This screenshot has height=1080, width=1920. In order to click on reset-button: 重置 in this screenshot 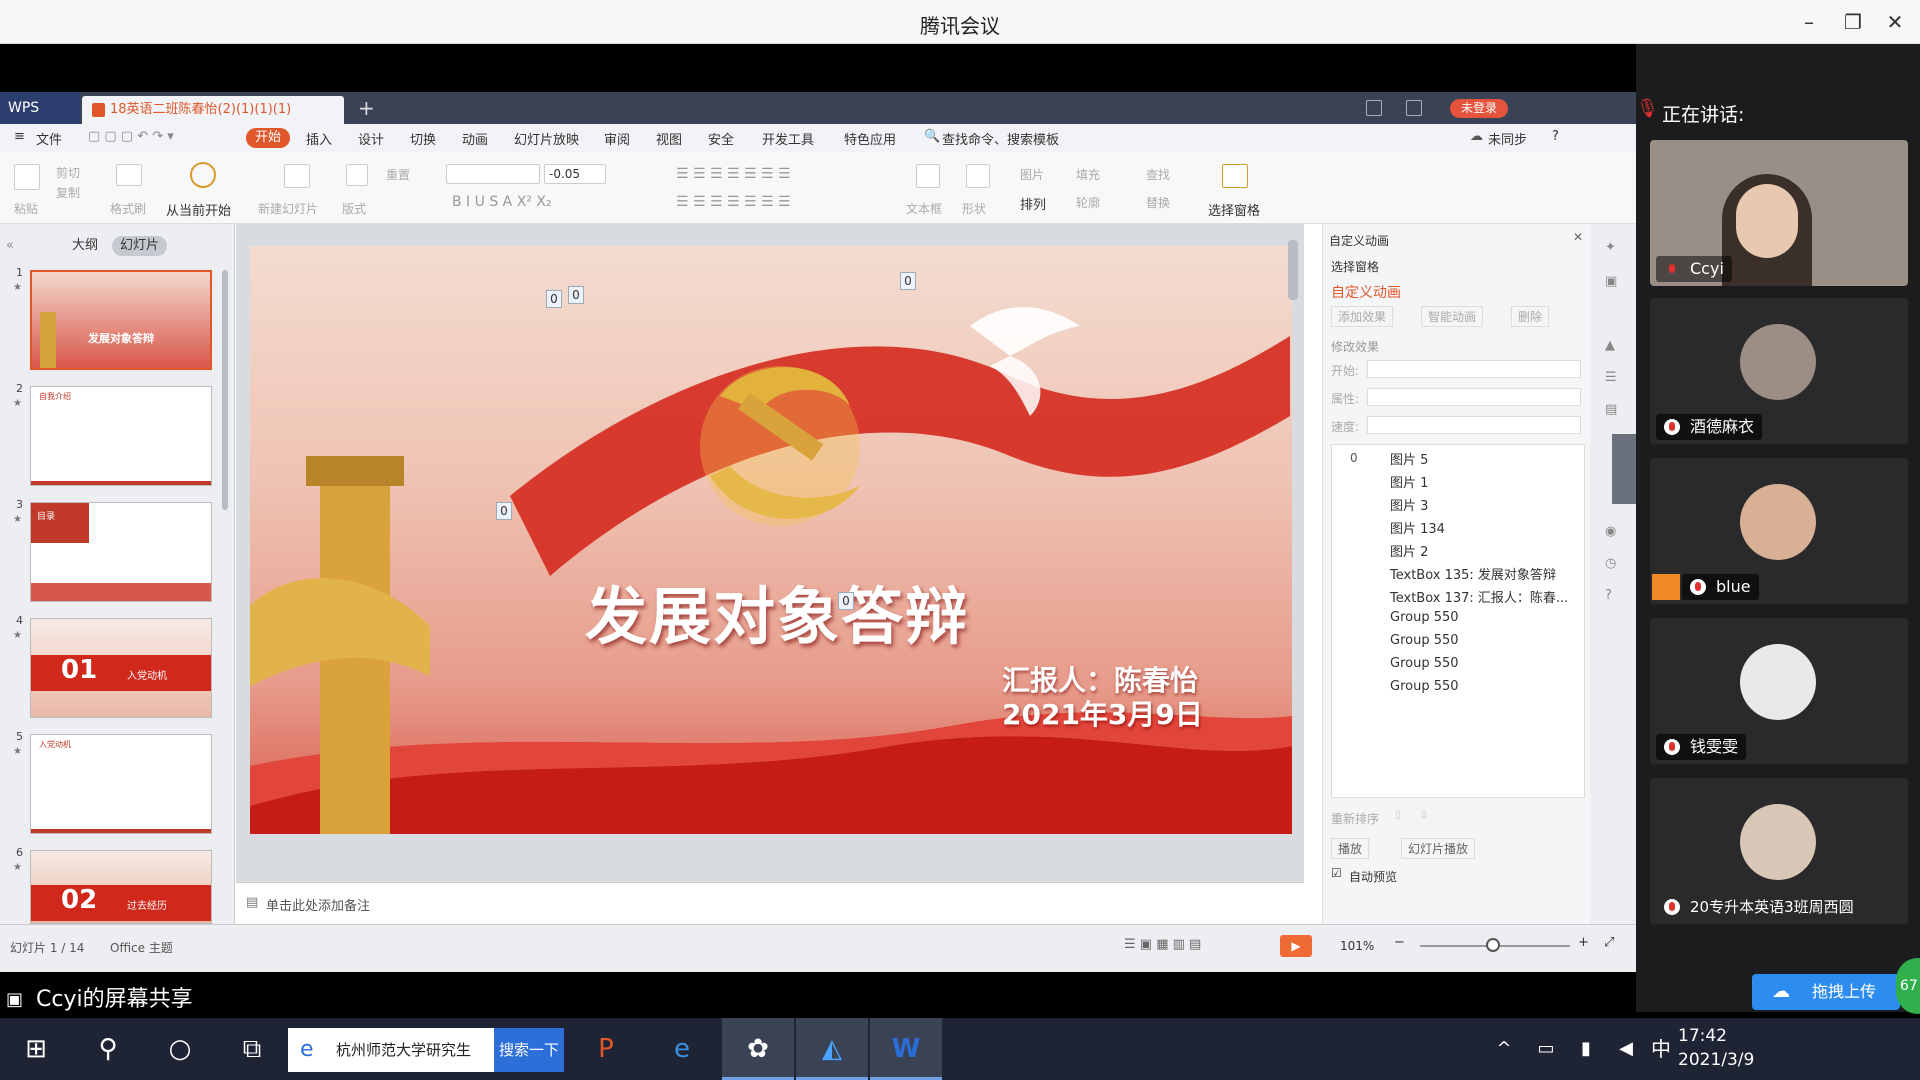, I will do `click(398, 174)`.